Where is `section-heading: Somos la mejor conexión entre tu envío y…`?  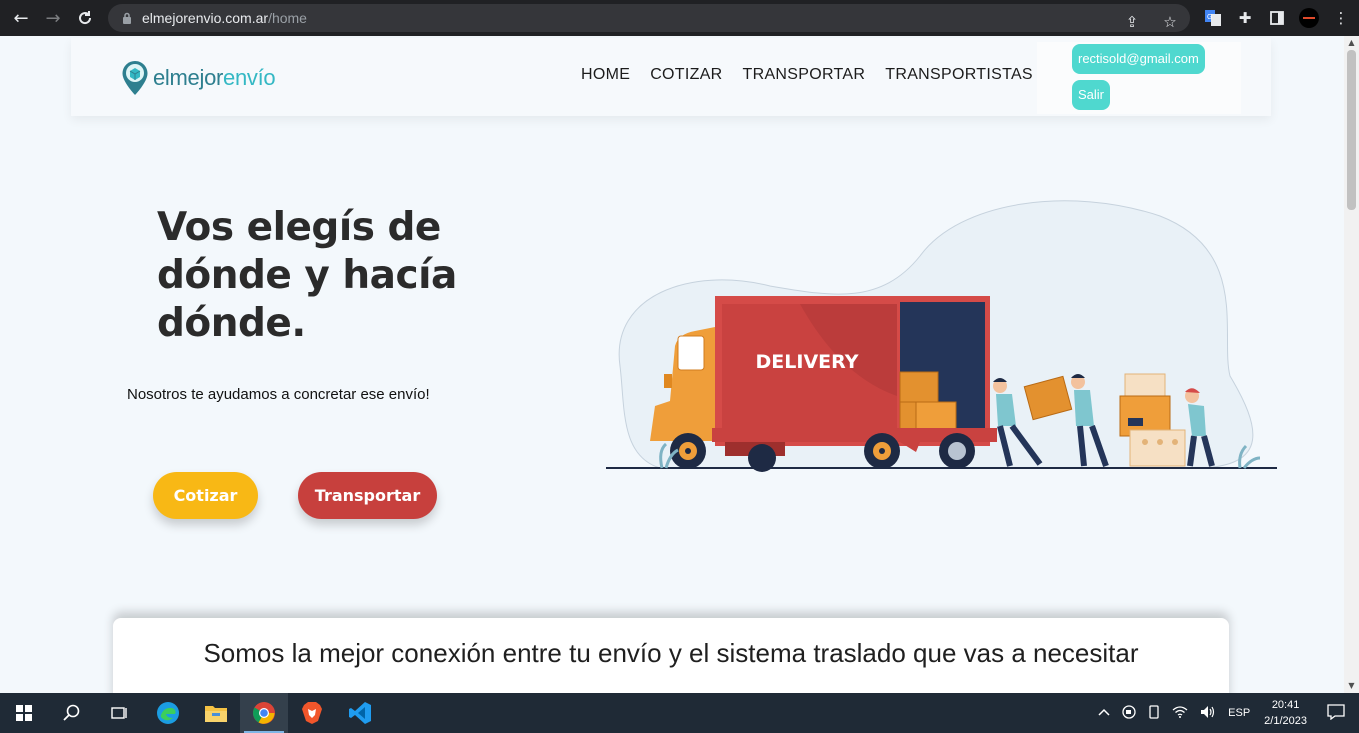 section-heading: Somos la mejor conexión entre tu envío y… is located at coordinates (671, 653).